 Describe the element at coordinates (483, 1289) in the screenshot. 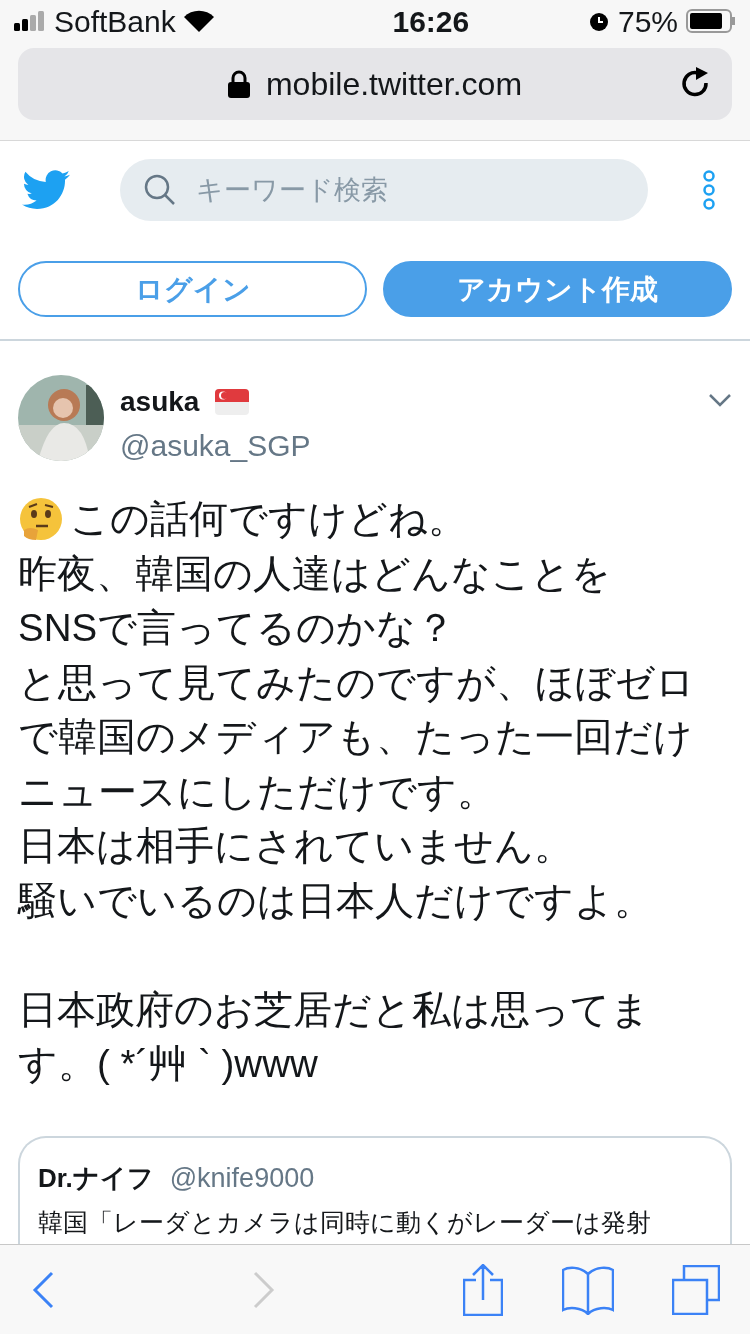

I see `share-icon` at that location.